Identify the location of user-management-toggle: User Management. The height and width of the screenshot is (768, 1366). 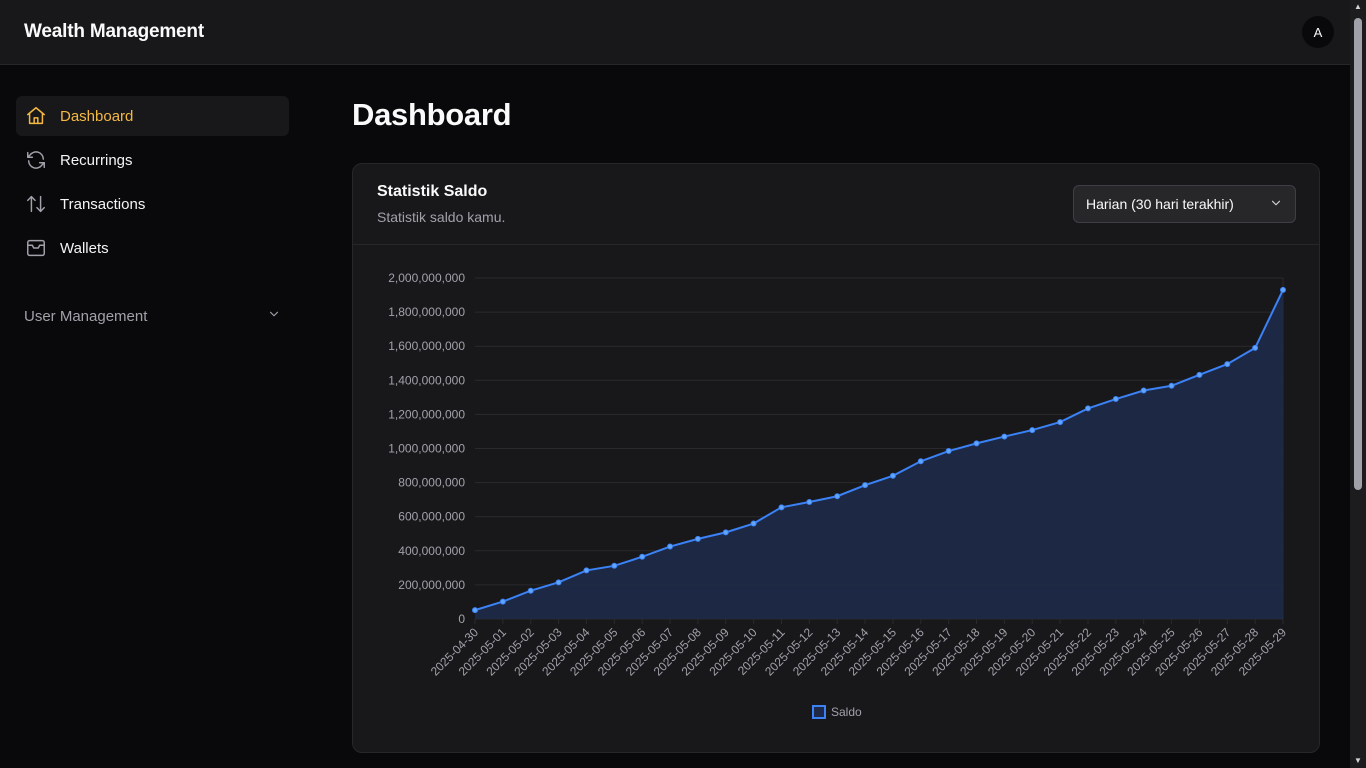
(152, 316).